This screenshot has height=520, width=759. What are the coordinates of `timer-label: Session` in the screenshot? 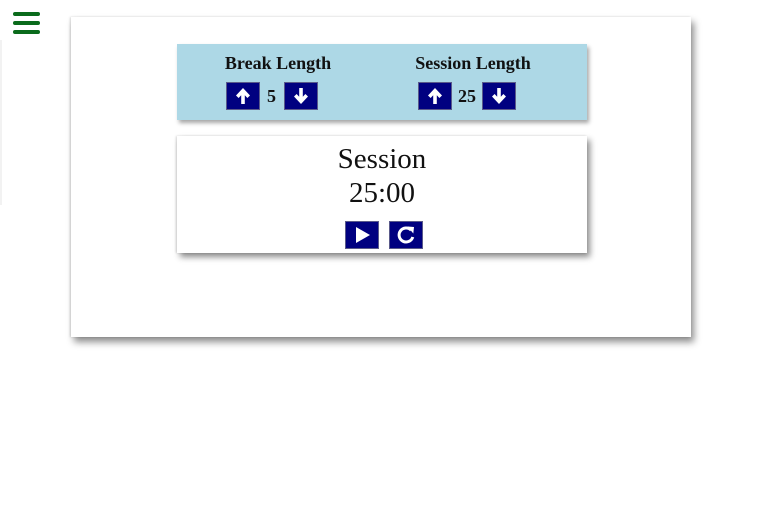 It's located at (382, 159).